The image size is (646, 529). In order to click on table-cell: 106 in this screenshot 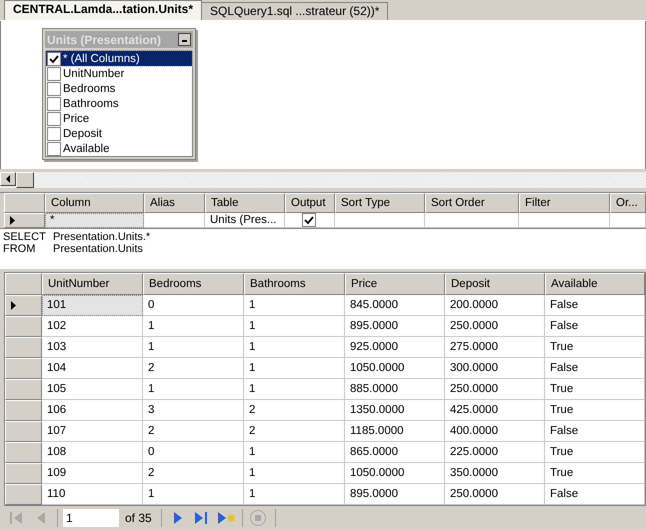, I will do `click(92, 410)`.